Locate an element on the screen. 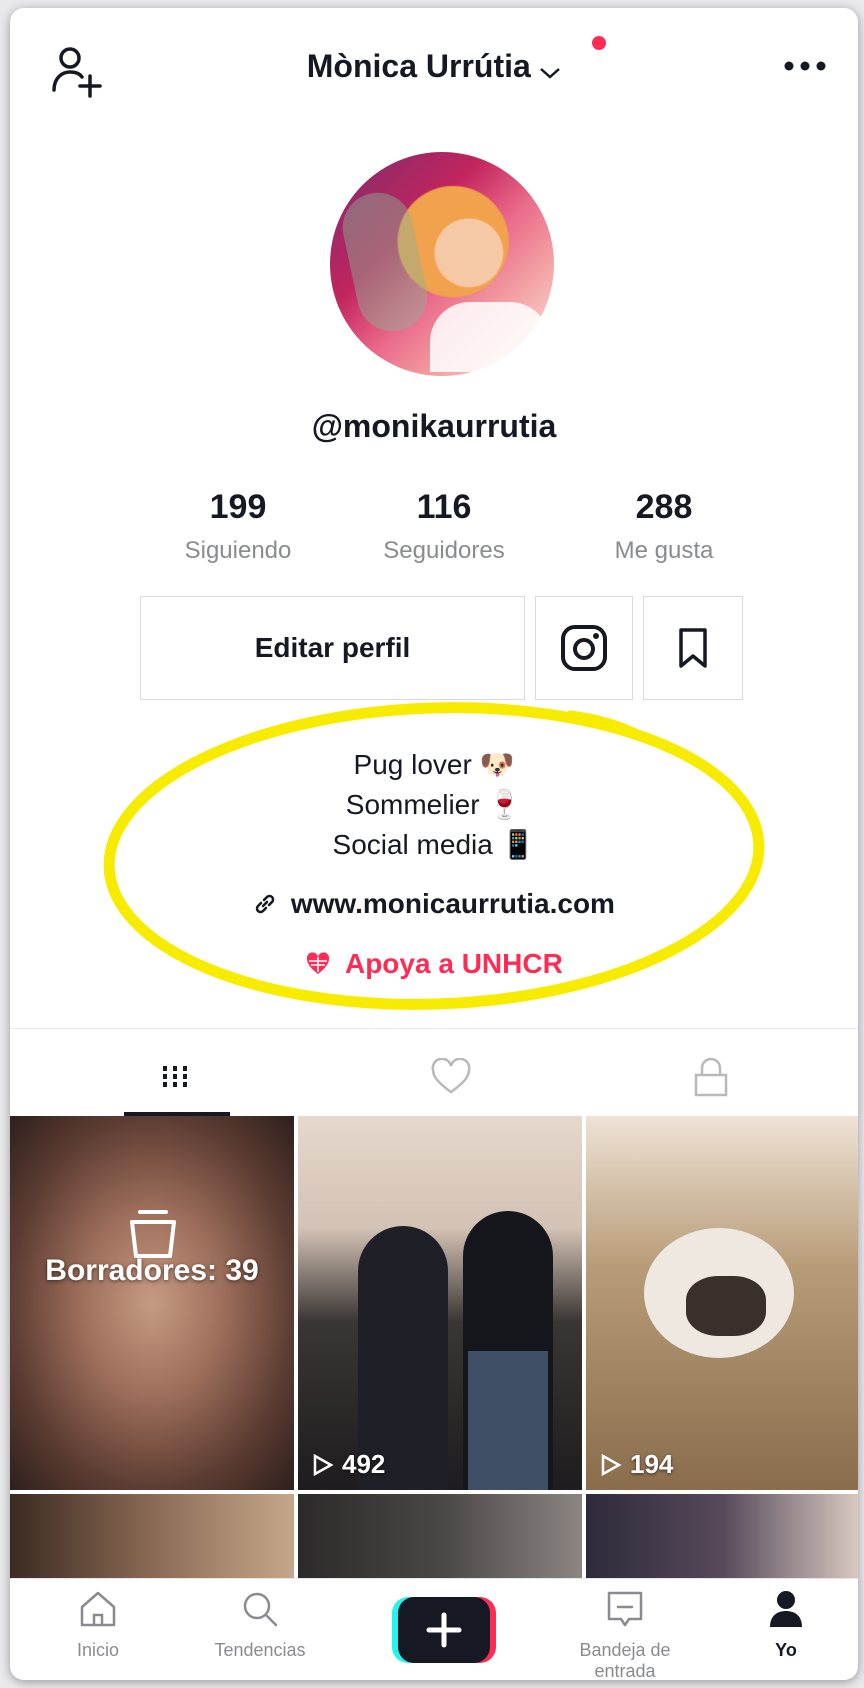 The width and height of the screenshot is (864, 1688). profile-icon is located at coordinates (786, 1609).